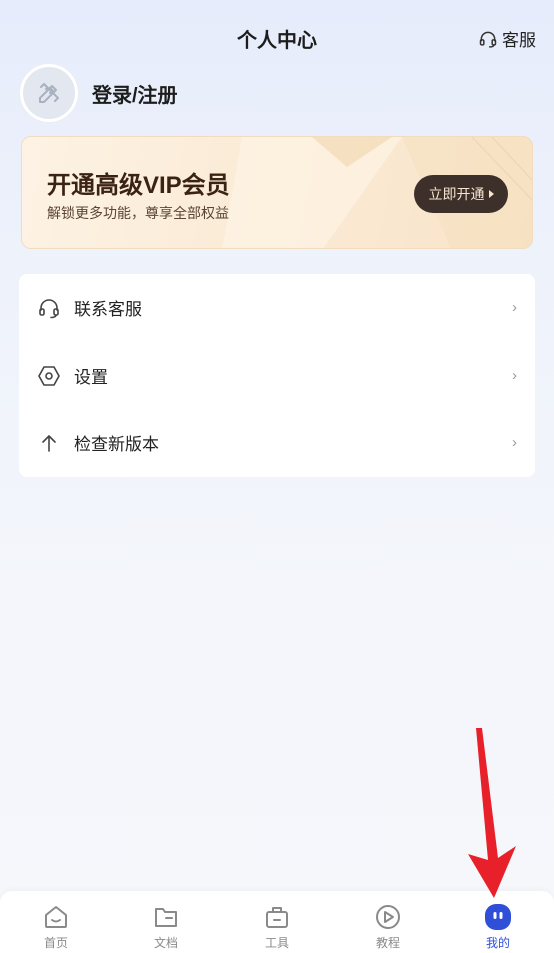 Image resolution: width=554 pixels, height=953 pixels. I want to click on play-triangle-icon, so click(491, 194).